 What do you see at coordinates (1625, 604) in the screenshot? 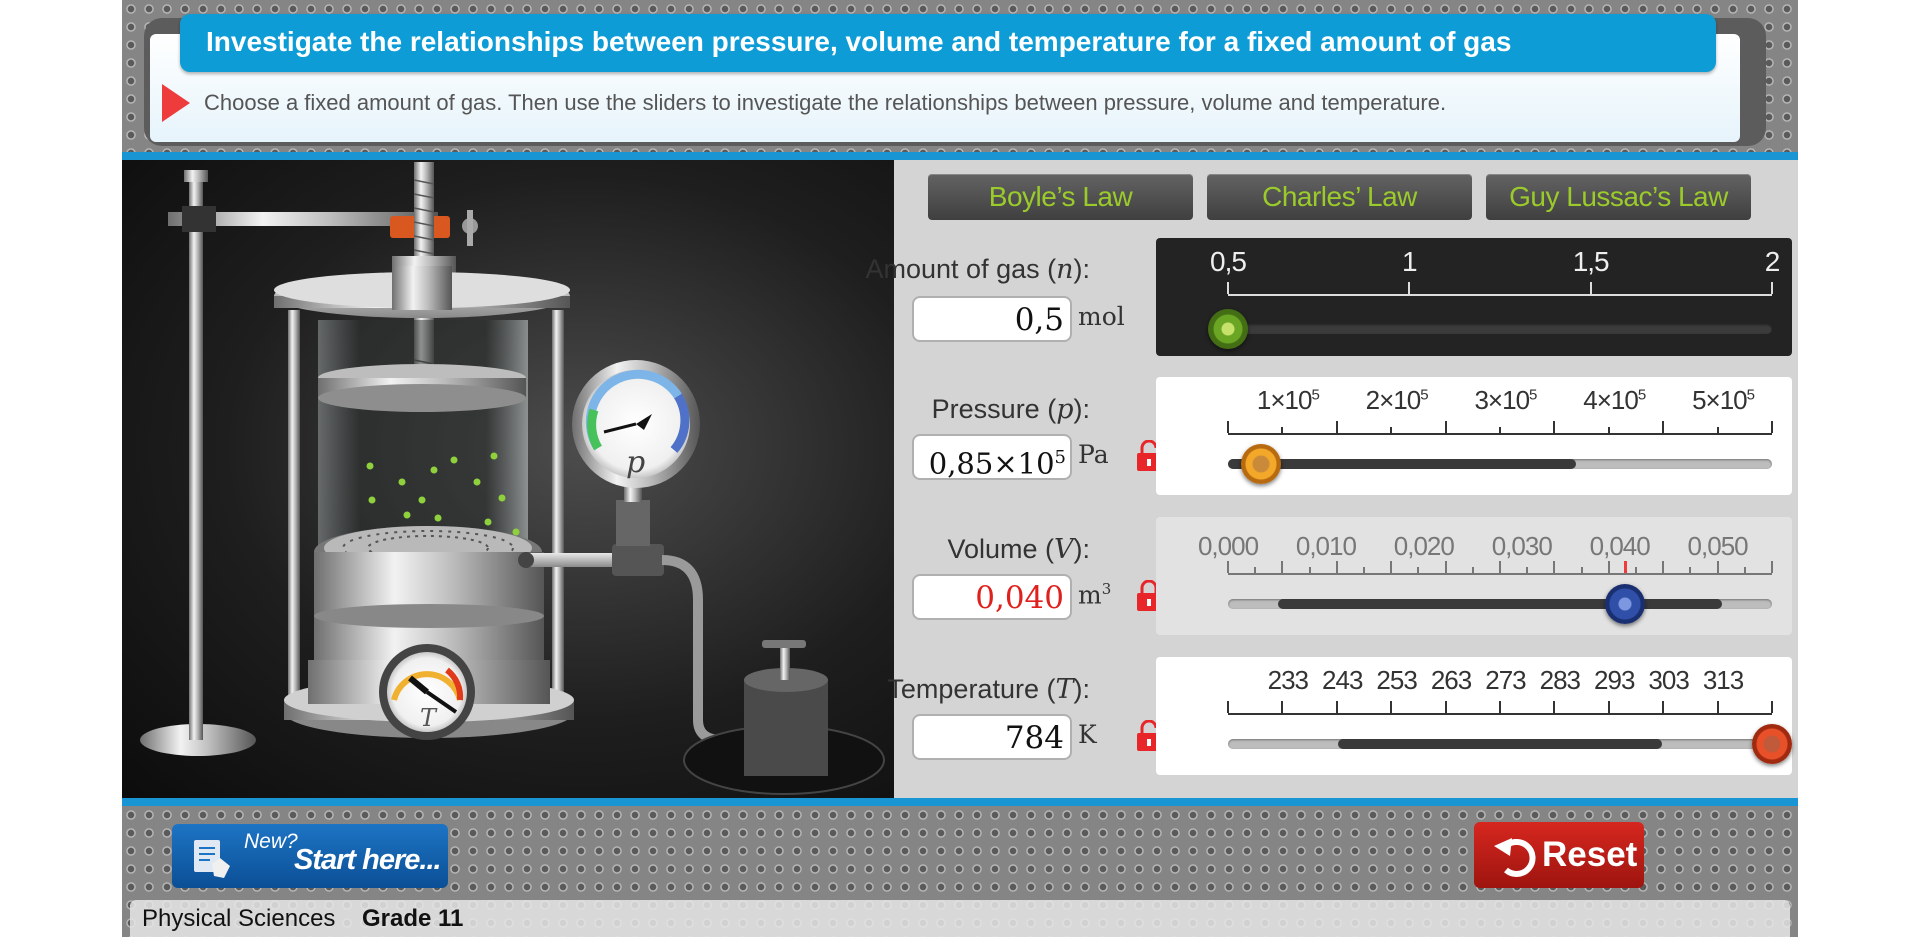
I see `volume-slider-knob` at bounding box center [1625, 604].